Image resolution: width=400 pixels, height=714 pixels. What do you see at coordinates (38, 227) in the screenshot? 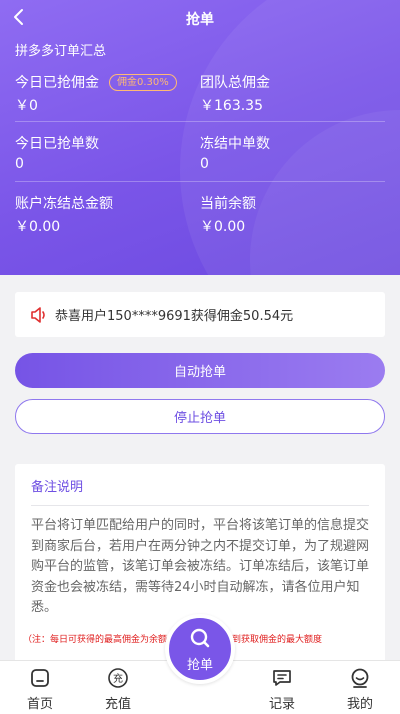
I see `frozen-amount-value: ￥0.00` at bounding box center [38, 227].